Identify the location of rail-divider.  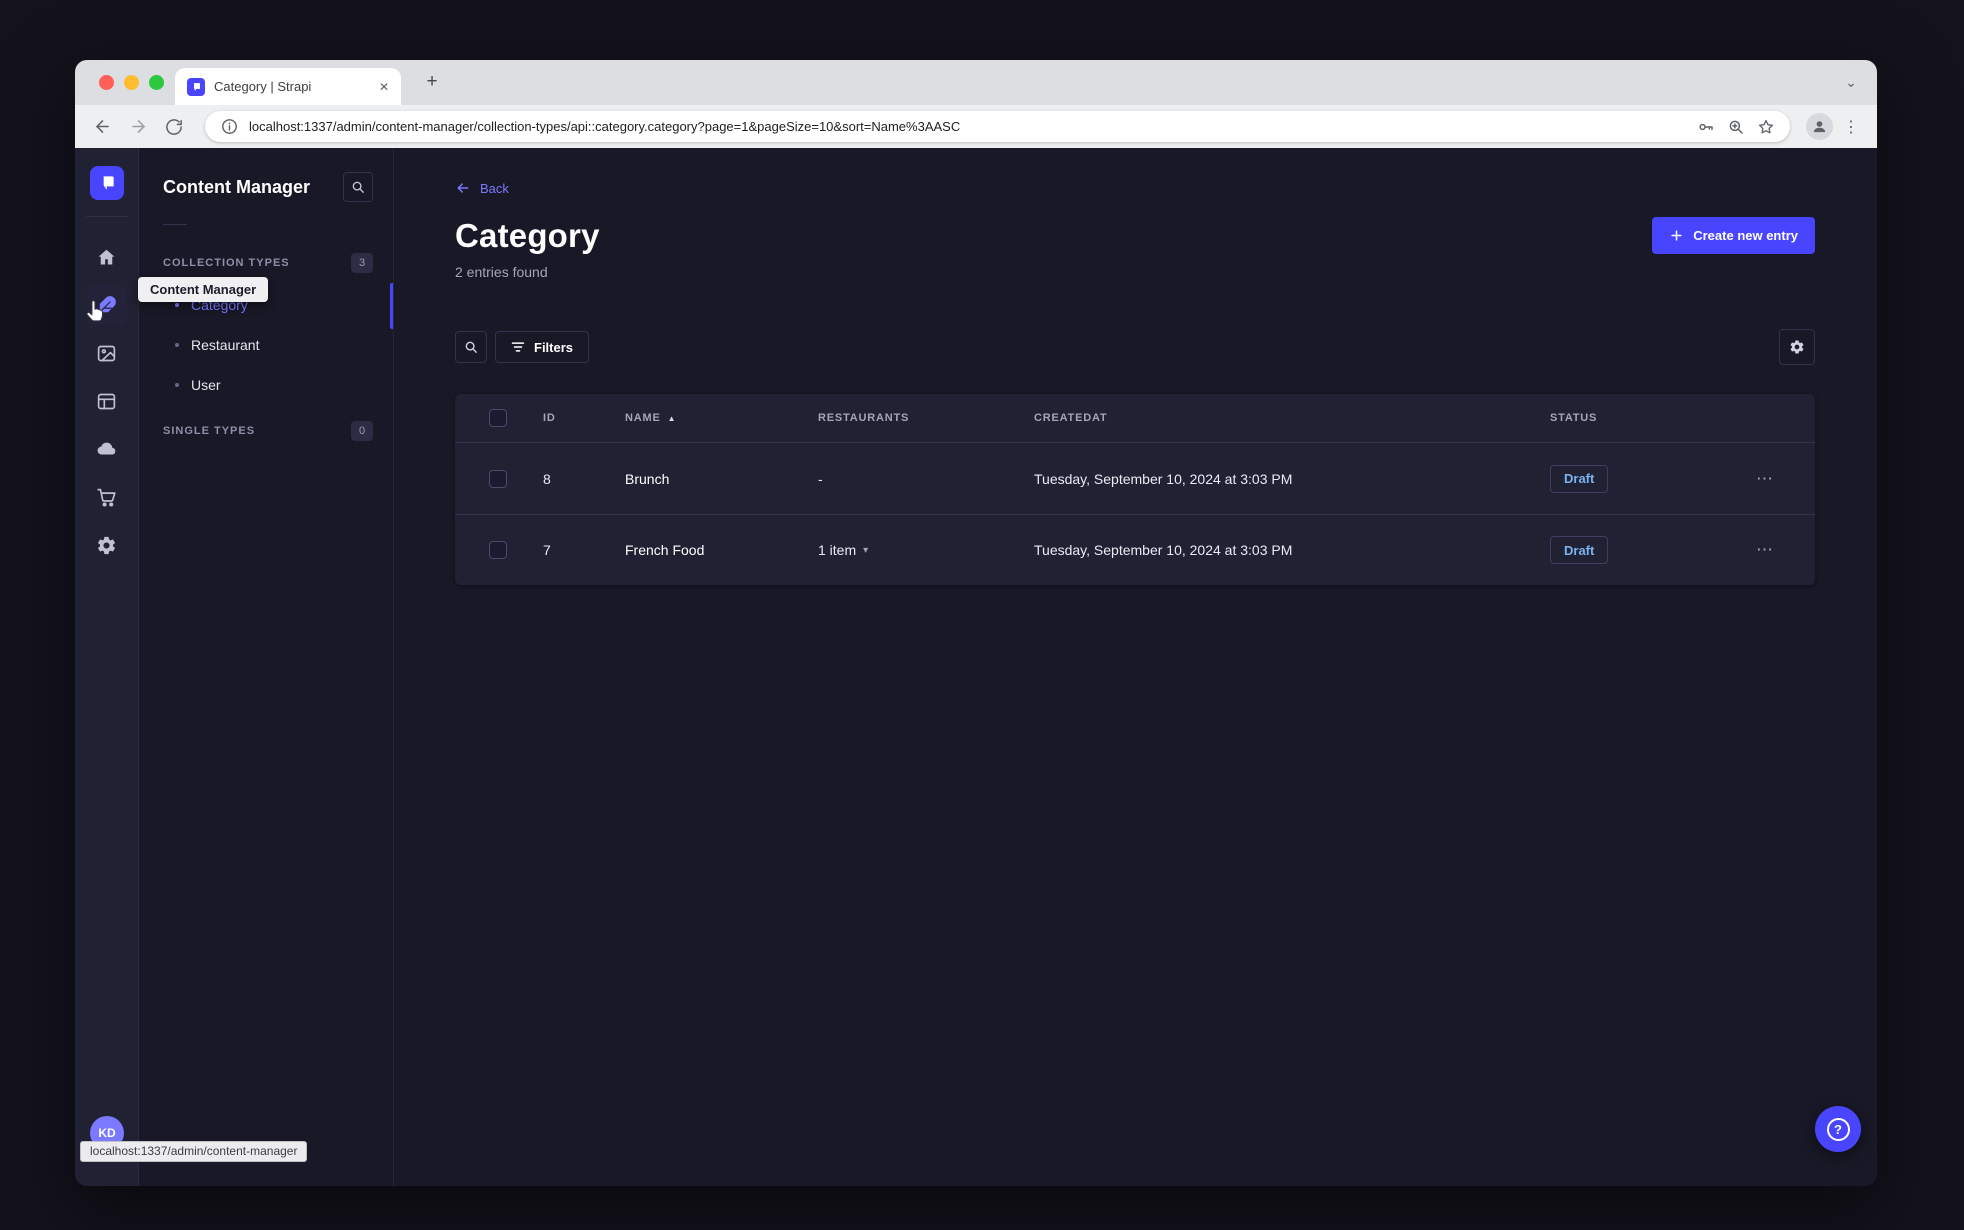
(106, 216).